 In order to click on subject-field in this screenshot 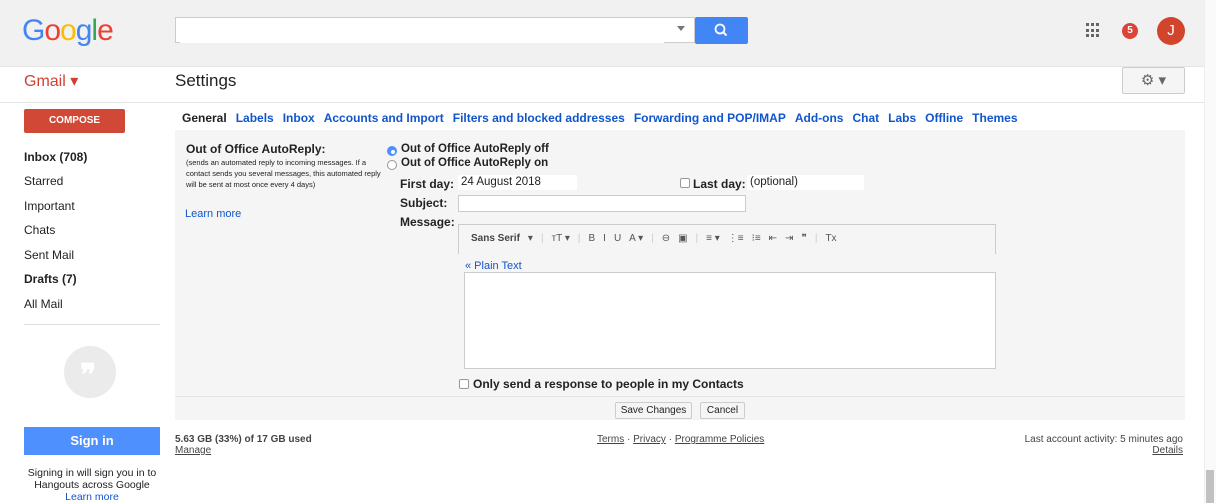, I will do `click(602, 203)`.